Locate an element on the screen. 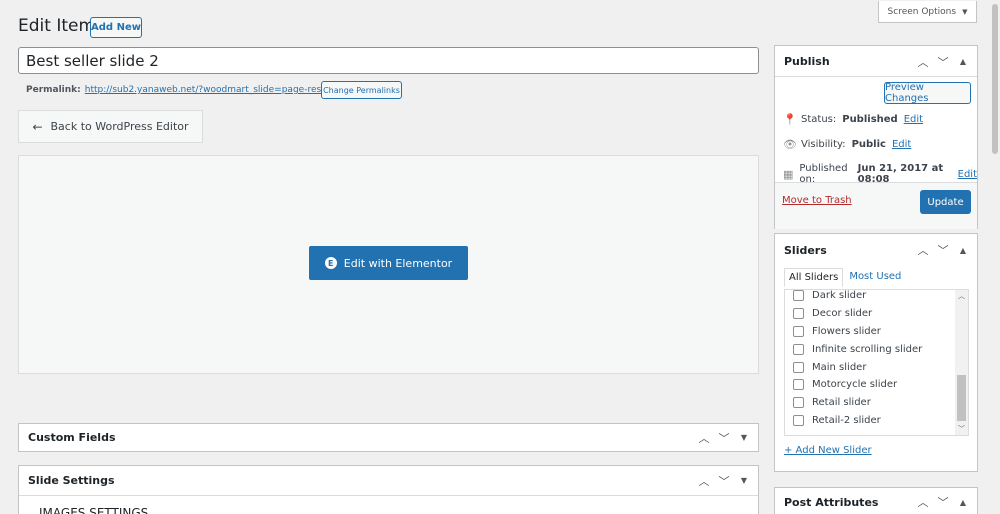  move-to-trash-link: Move to Trash is located at coordinates (817, 200).